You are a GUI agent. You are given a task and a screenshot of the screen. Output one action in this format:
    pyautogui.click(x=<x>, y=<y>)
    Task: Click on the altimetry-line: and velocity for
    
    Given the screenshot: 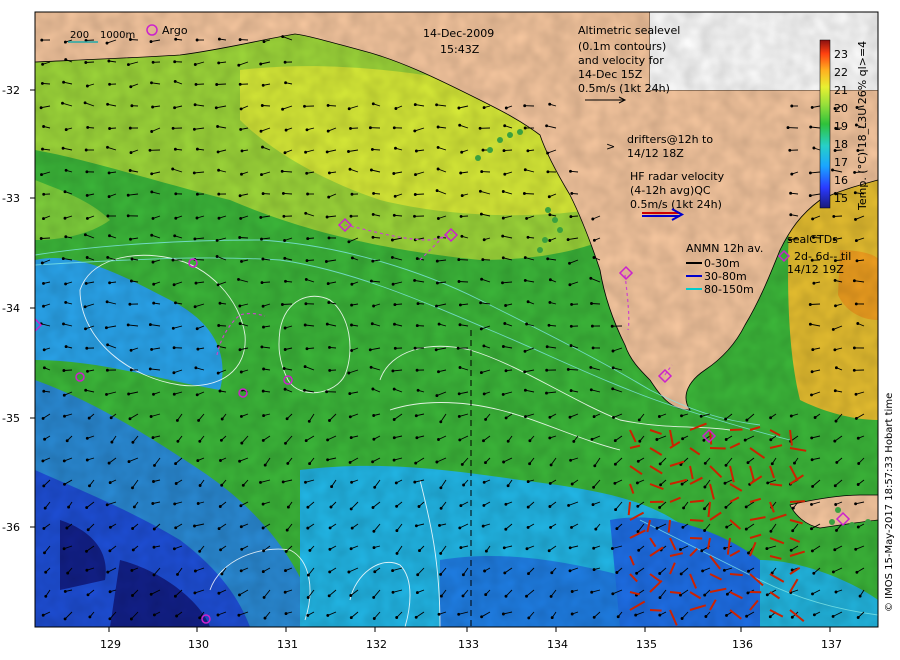 What is the action you would take?
    pyautogui.click(x=621, y=60)
    